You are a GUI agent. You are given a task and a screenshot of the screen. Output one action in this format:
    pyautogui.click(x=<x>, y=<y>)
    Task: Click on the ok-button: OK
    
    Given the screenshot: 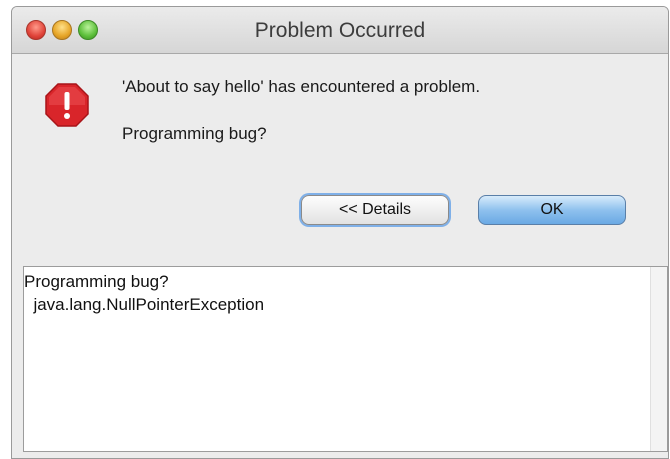 What is the action you would take?
    pyautogui.click(x=552, y=210)
    